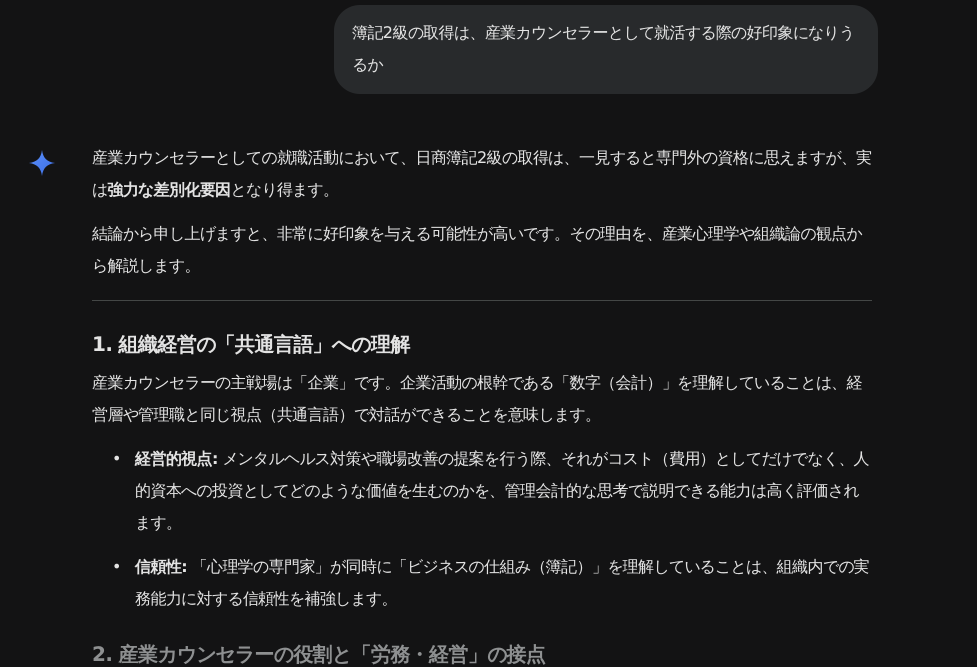 Image resolution: width=977 pixels, height=667 pixels. Describe the element at coordinates (252, 344) in the screenshot. I see `section-heading: 1. 組織経営の「共通言語」への理解` at that location.